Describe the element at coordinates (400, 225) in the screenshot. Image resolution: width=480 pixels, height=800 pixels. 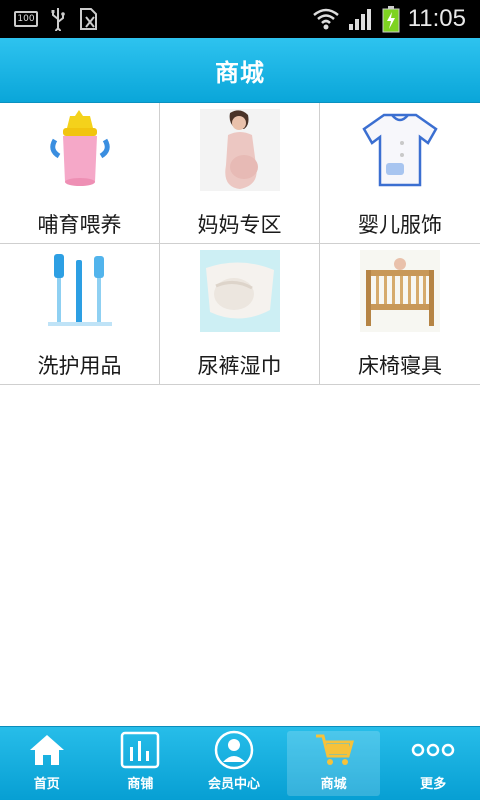
I see `category-label: 婴儿服饰` at that location.